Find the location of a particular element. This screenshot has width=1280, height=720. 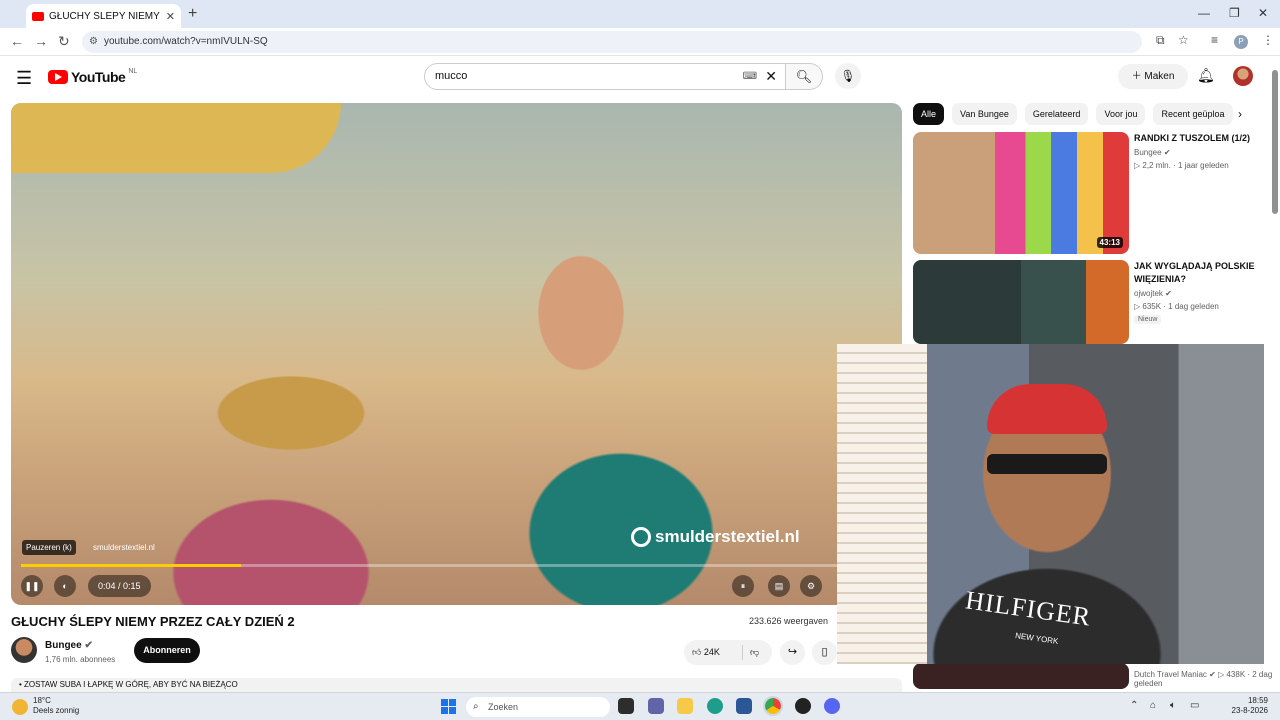

chip-related: Gerelateerd is located at coordinates (1056, 114).